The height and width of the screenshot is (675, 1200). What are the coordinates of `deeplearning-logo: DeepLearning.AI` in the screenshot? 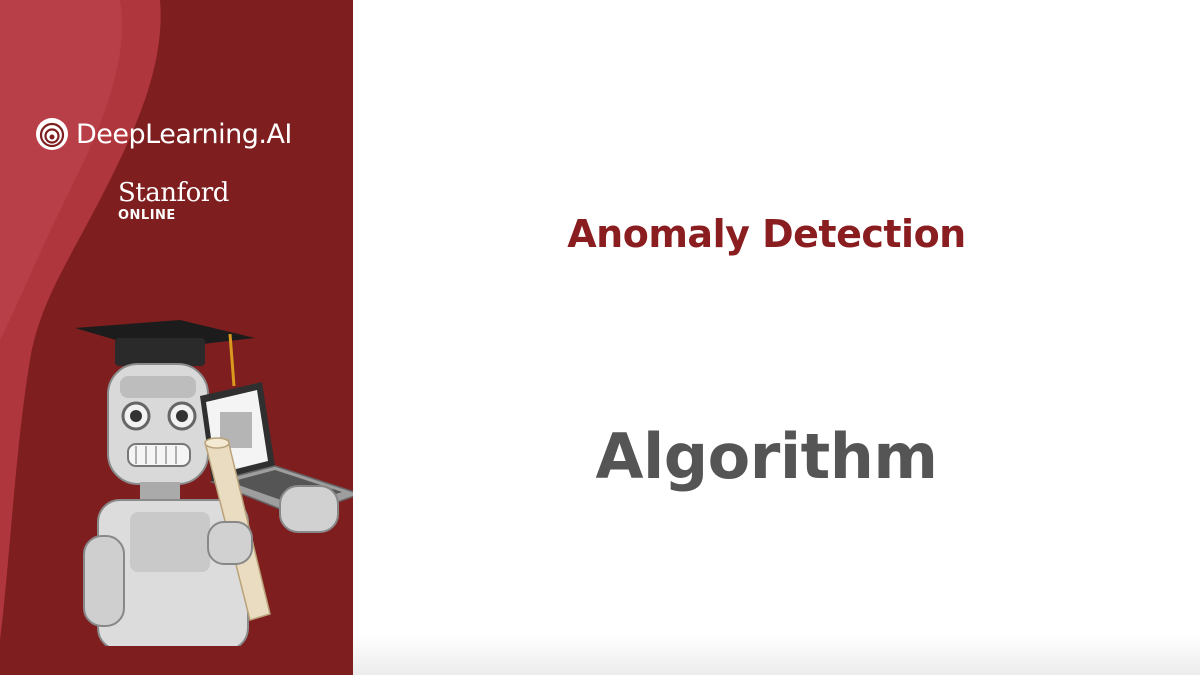 It's located at (163, 134).